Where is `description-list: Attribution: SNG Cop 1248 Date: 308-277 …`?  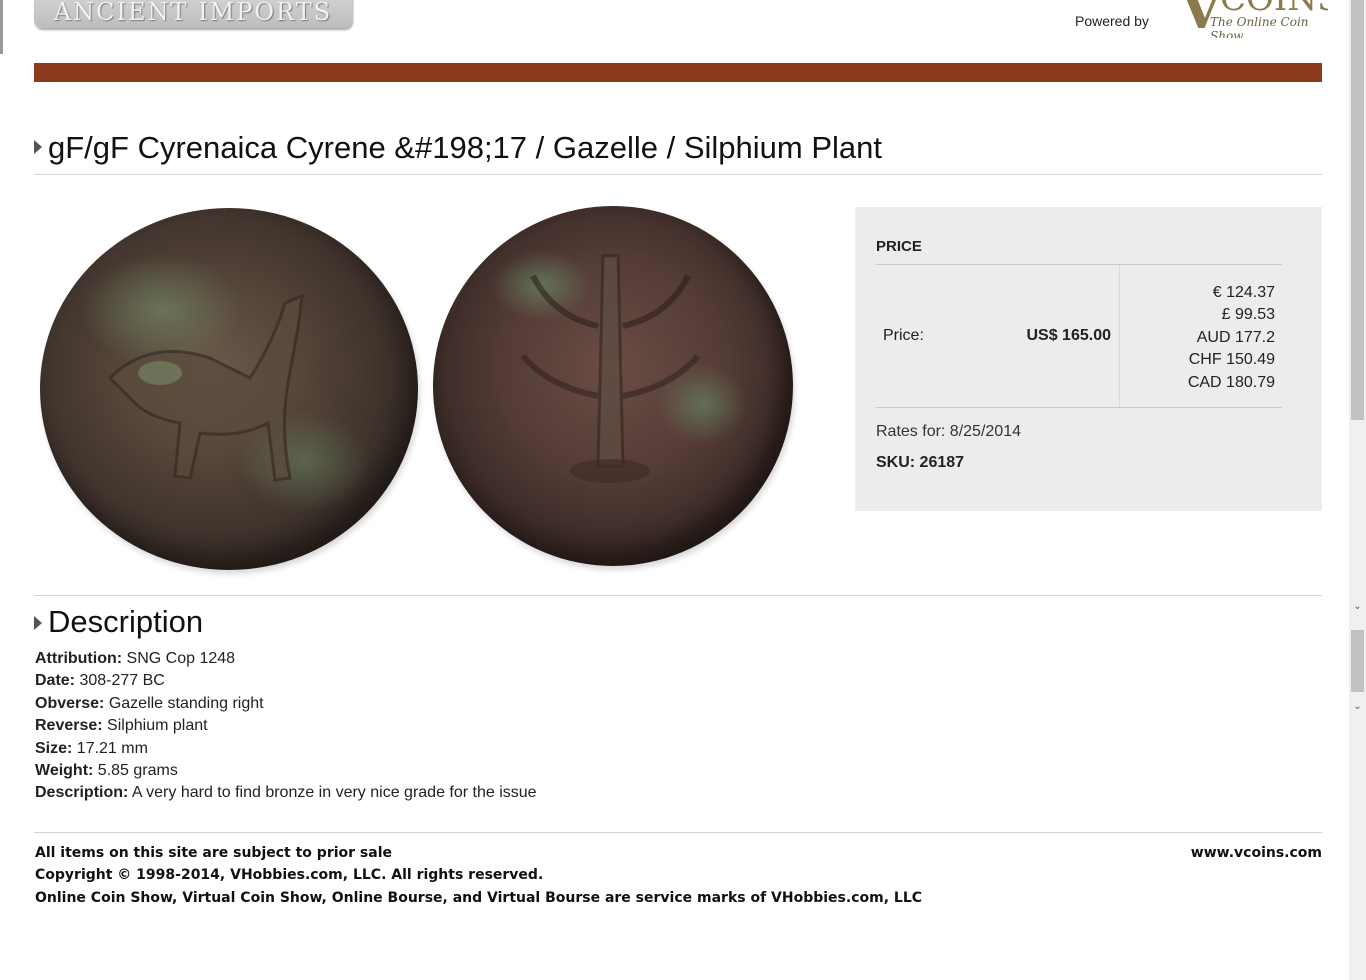
description-list: Attribution: SNG Cop 1248 Date: 308-277 … is located at coordinates (286, 726).